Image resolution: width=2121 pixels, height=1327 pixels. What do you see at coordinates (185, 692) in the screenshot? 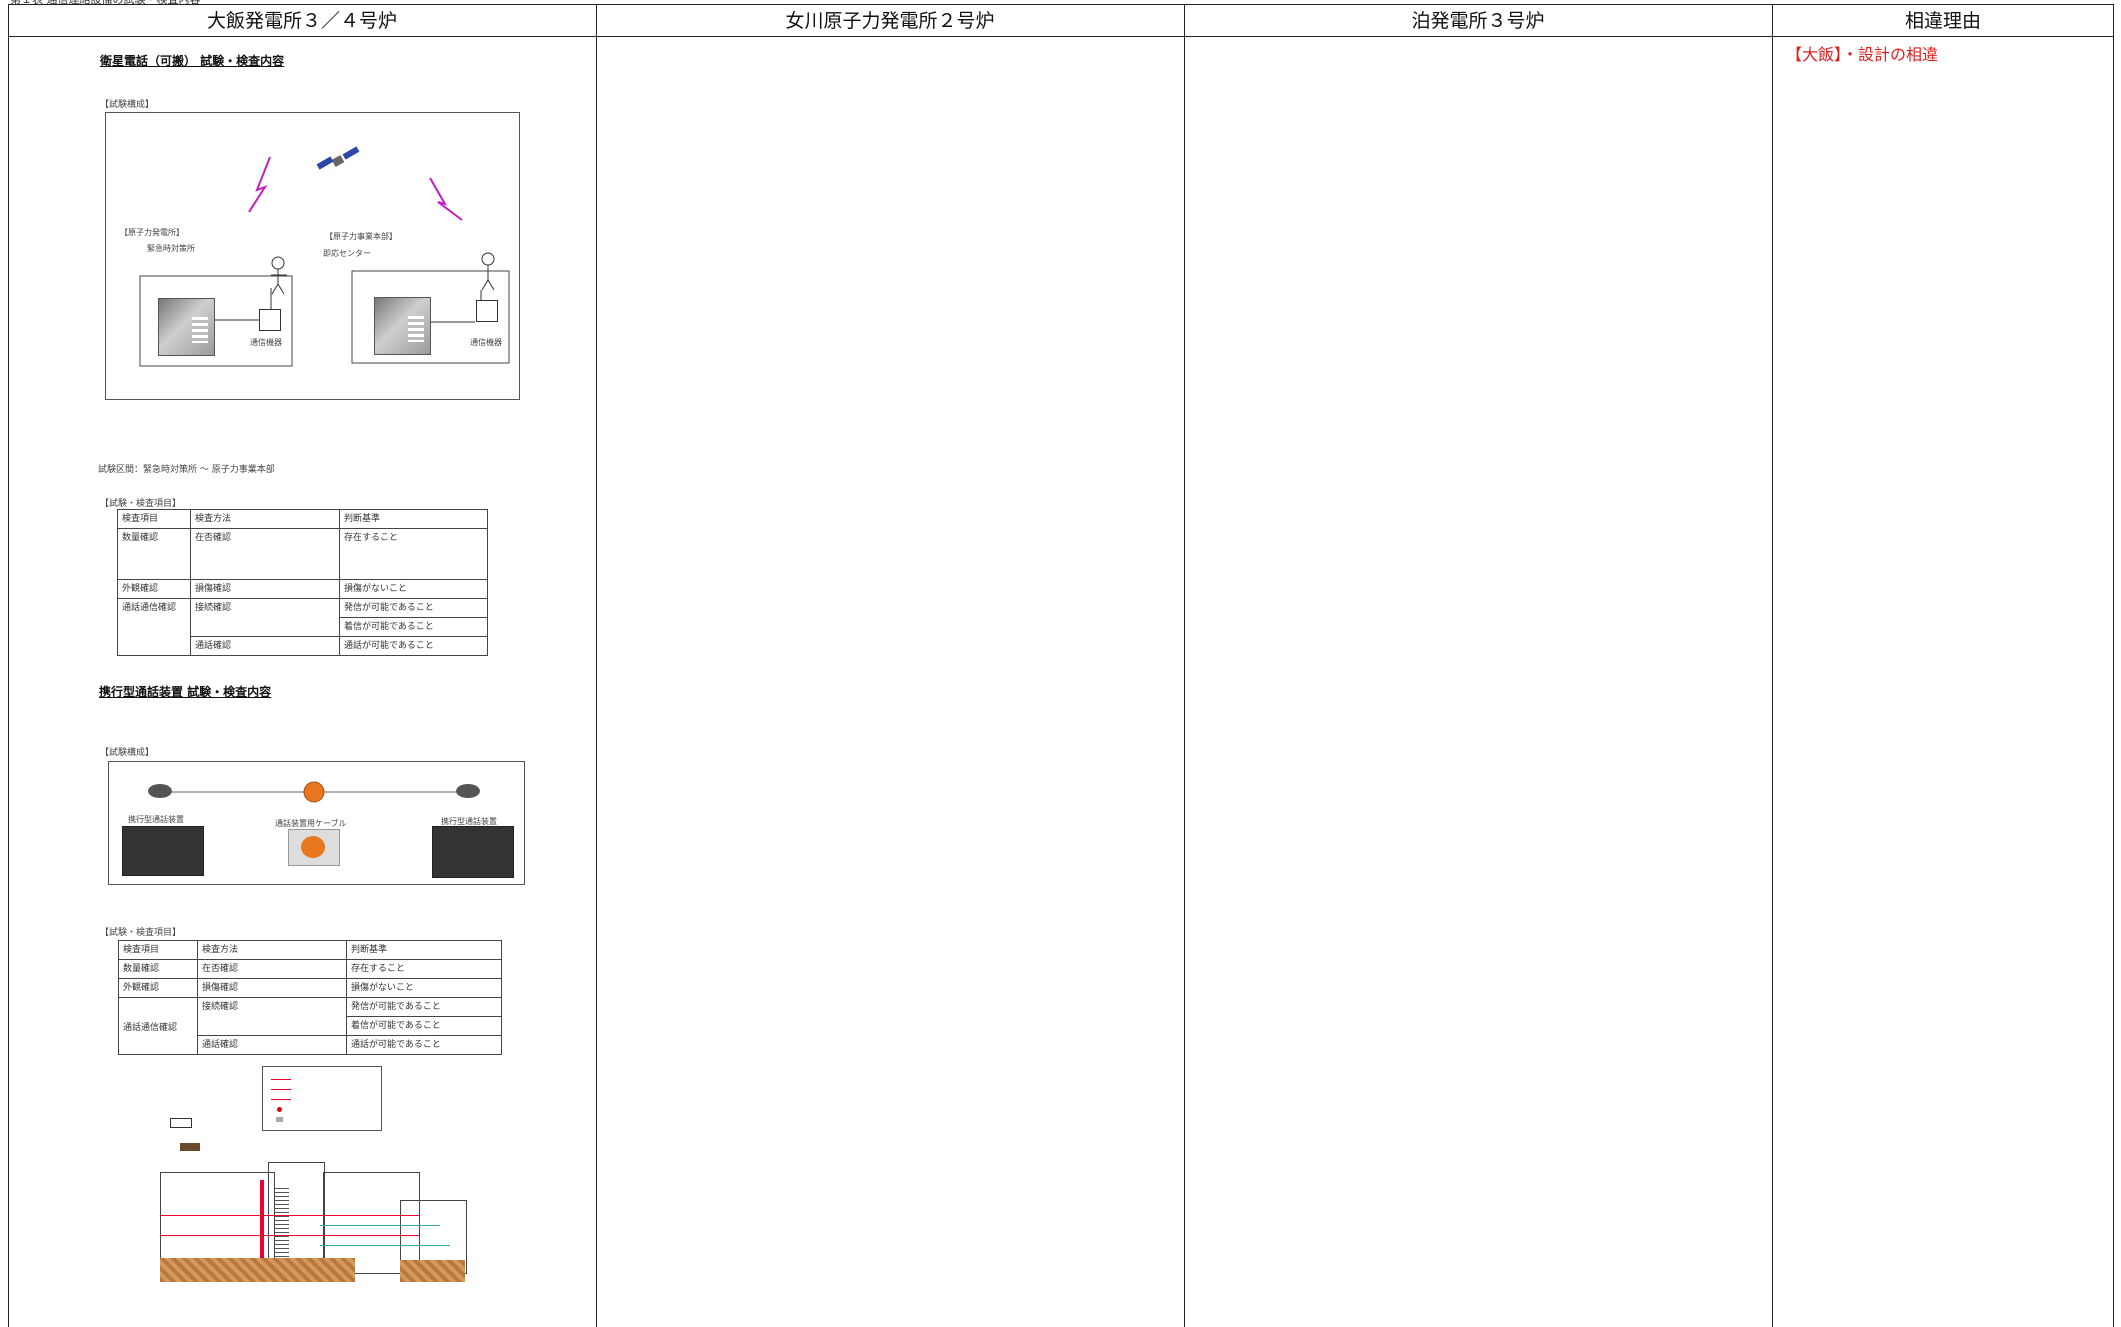
I see `port-section-title: 携行型通話装置 試験・検査内容` at bounding box center [185, 692].